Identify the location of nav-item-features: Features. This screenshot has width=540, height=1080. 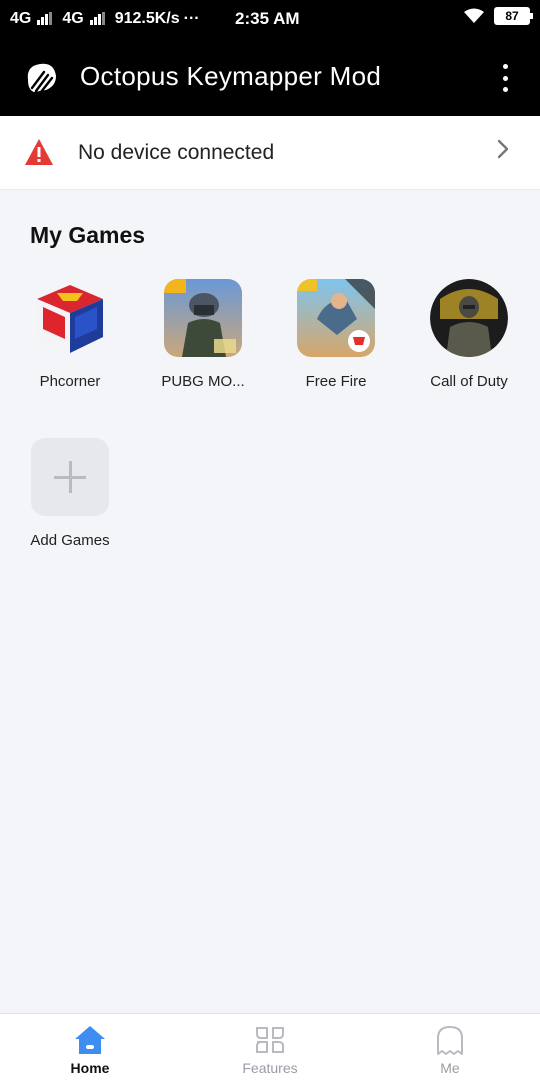
(270, 1047).